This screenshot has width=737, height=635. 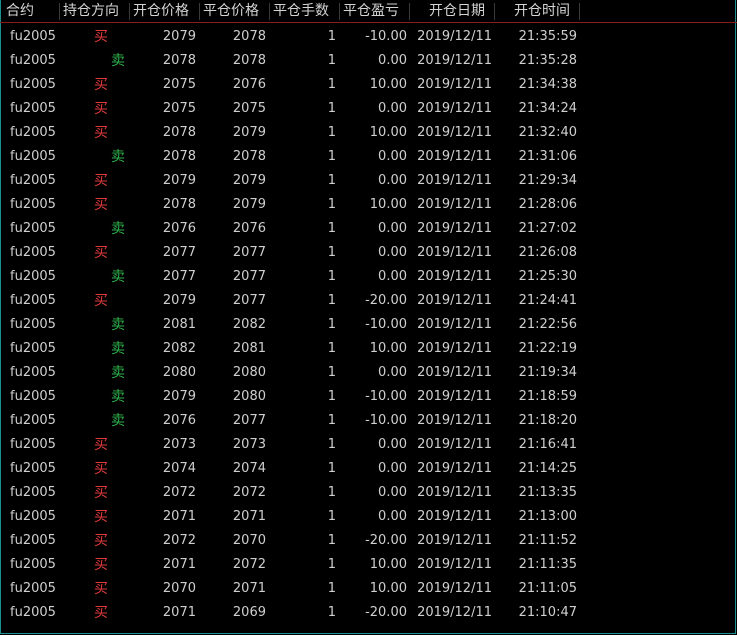 I want to click on table-row: fu2005 卖 2076 2076 1 0.00 2019/12/11 21:27:02, so click(x=368, y=229).